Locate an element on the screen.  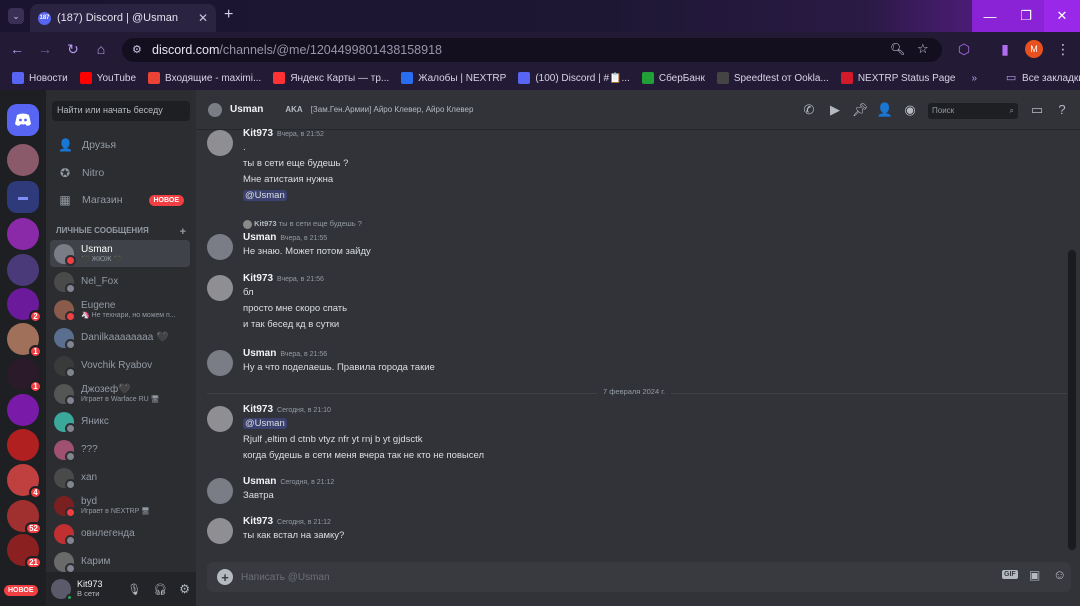
nav-shop: ▦ Магазин НОВОЕ is located at coordinates (121, 200).